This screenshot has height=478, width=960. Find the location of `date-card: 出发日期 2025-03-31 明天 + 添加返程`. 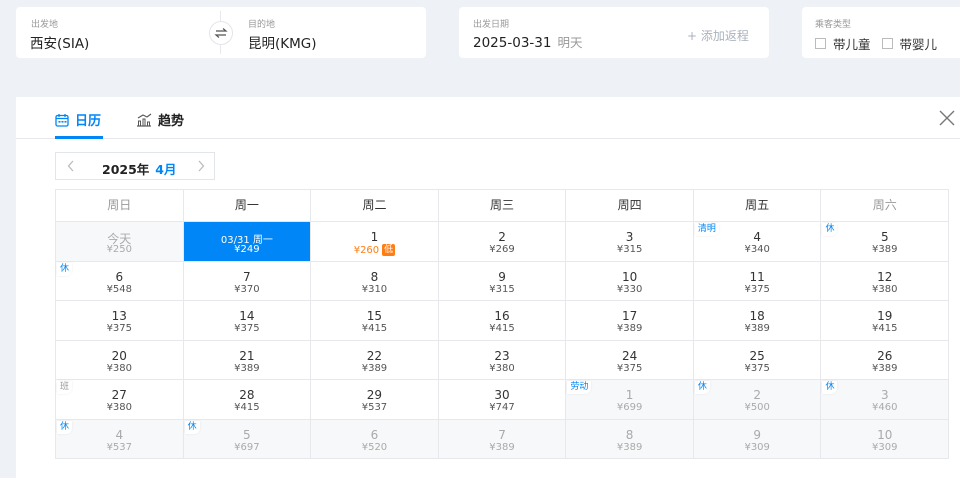

date-card: 出发日期 2025-03-31 明天 + 添加返程 is located at coordinates (614, 32).